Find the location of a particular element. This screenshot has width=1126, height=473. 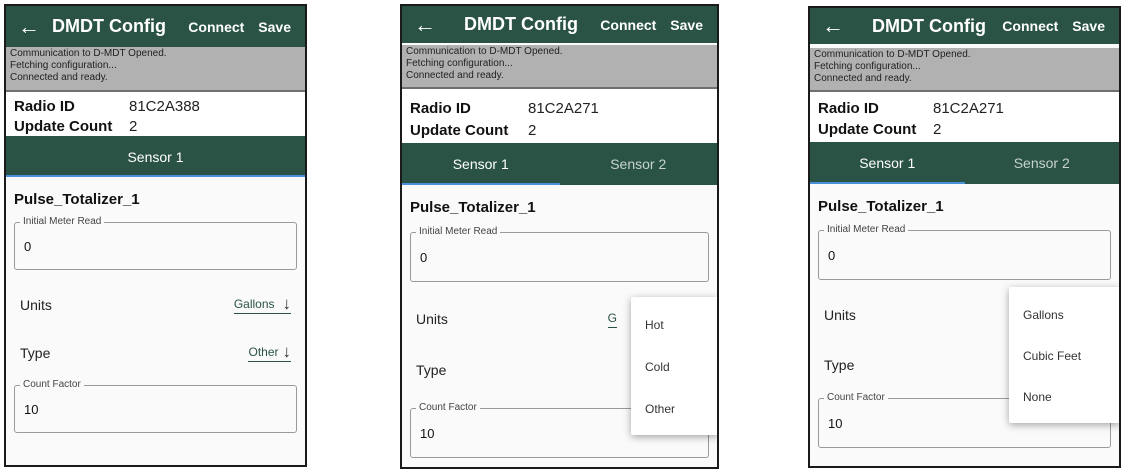

device-info: Radio ID 81C2A388 Update Count 2 is located at coordinates (155, 114).